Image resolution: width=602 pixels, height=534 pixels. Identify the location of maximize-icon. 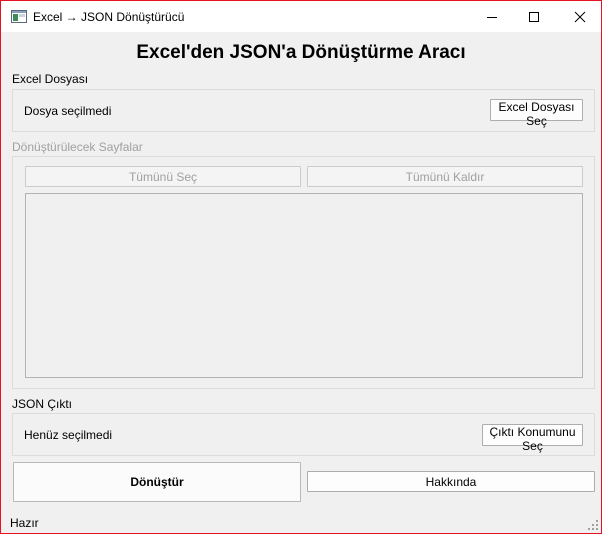
(534, 17).